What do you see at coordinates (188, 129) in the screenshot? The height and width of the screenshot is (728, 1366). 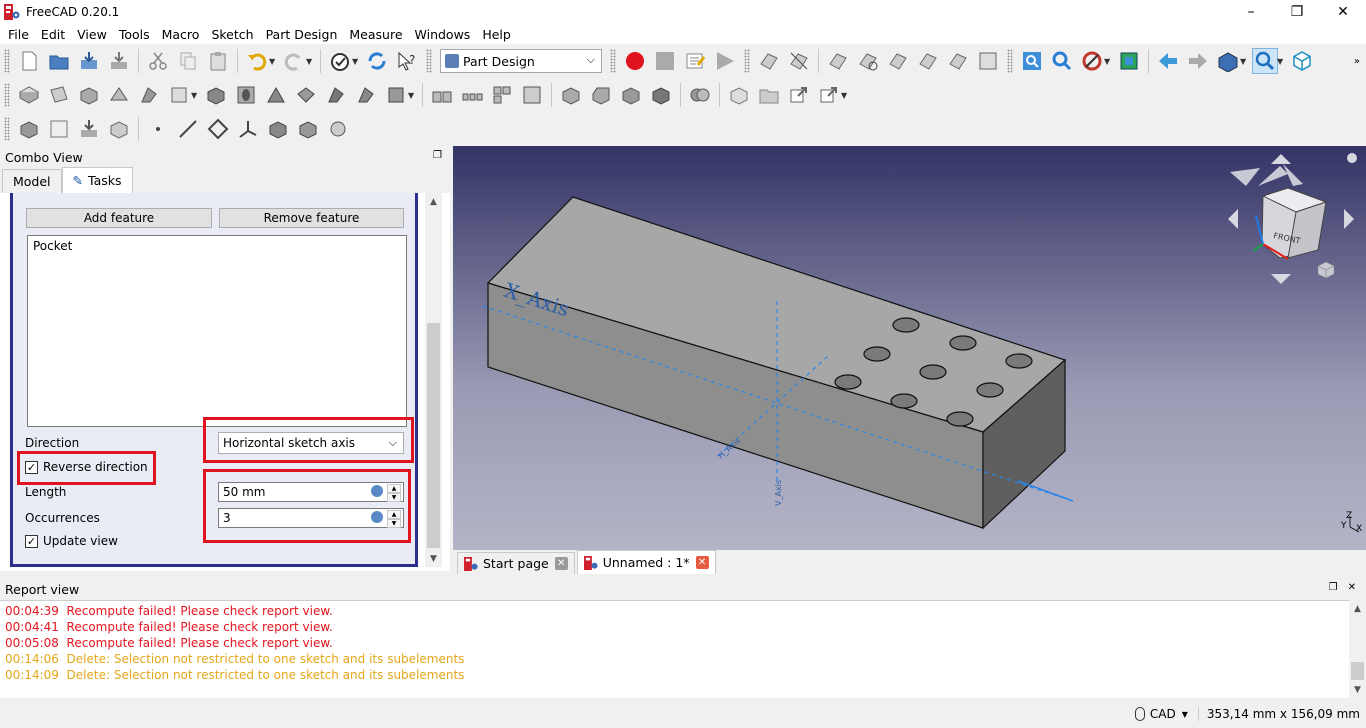 I see `line-icon` at bounding box center [188, 129].